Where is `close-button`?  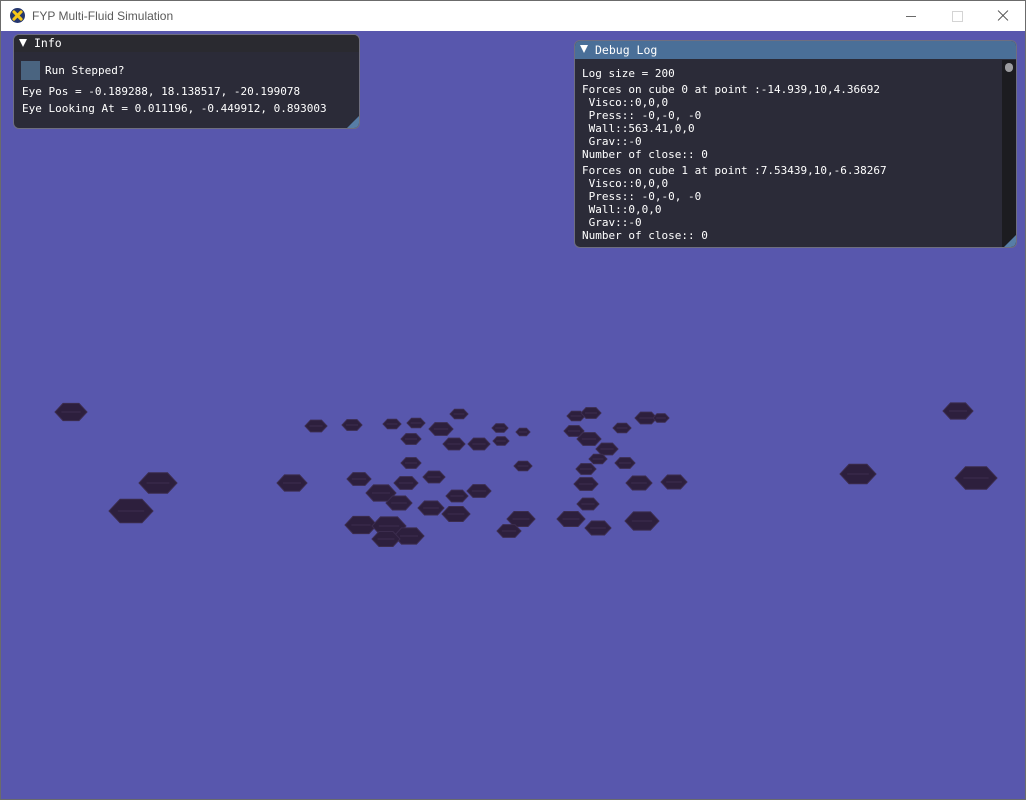 close-button is located at coordinates (1002, 16).